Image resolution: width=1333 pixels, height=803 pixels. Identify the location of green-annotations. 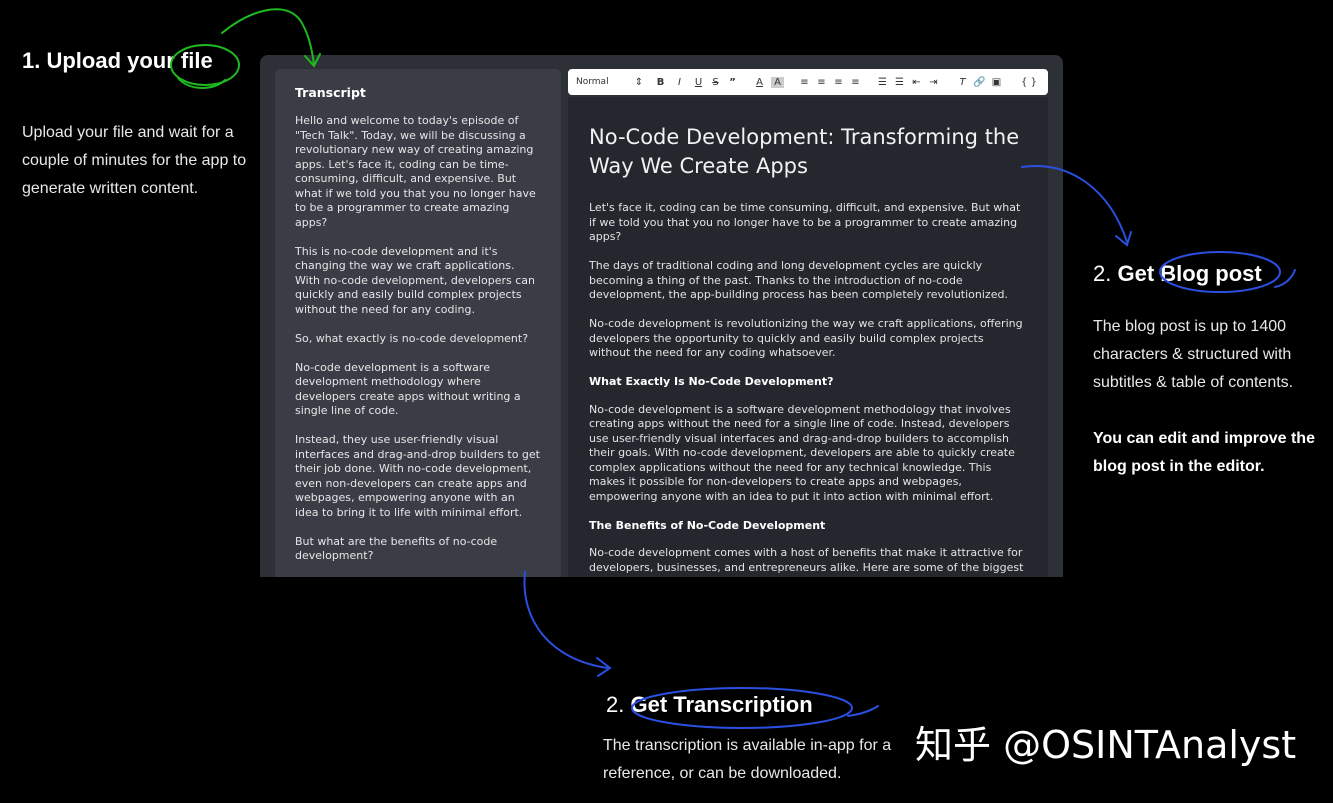
(245, 48).